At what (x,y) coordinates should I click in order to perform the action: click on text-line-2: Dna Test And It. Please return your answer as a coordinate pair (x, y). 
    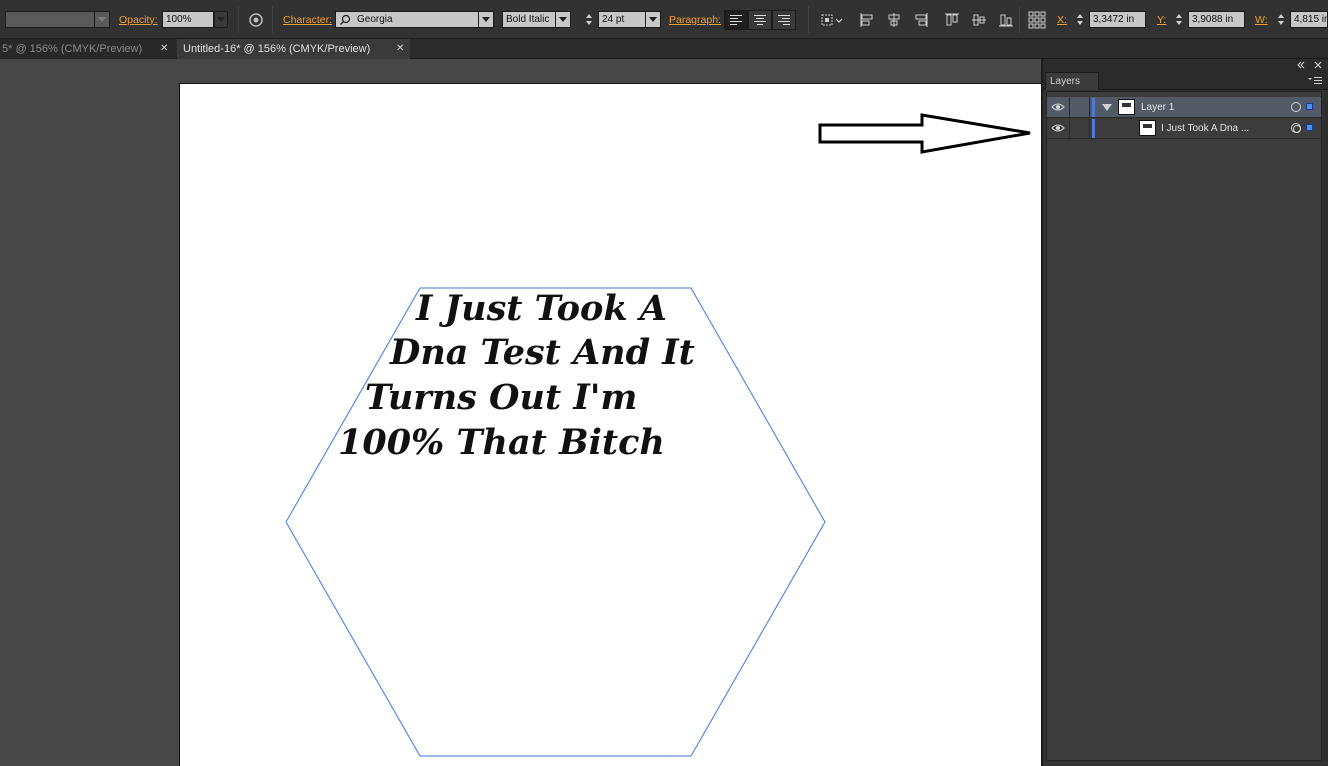
    Looking at the image, I should click on (542, 352).